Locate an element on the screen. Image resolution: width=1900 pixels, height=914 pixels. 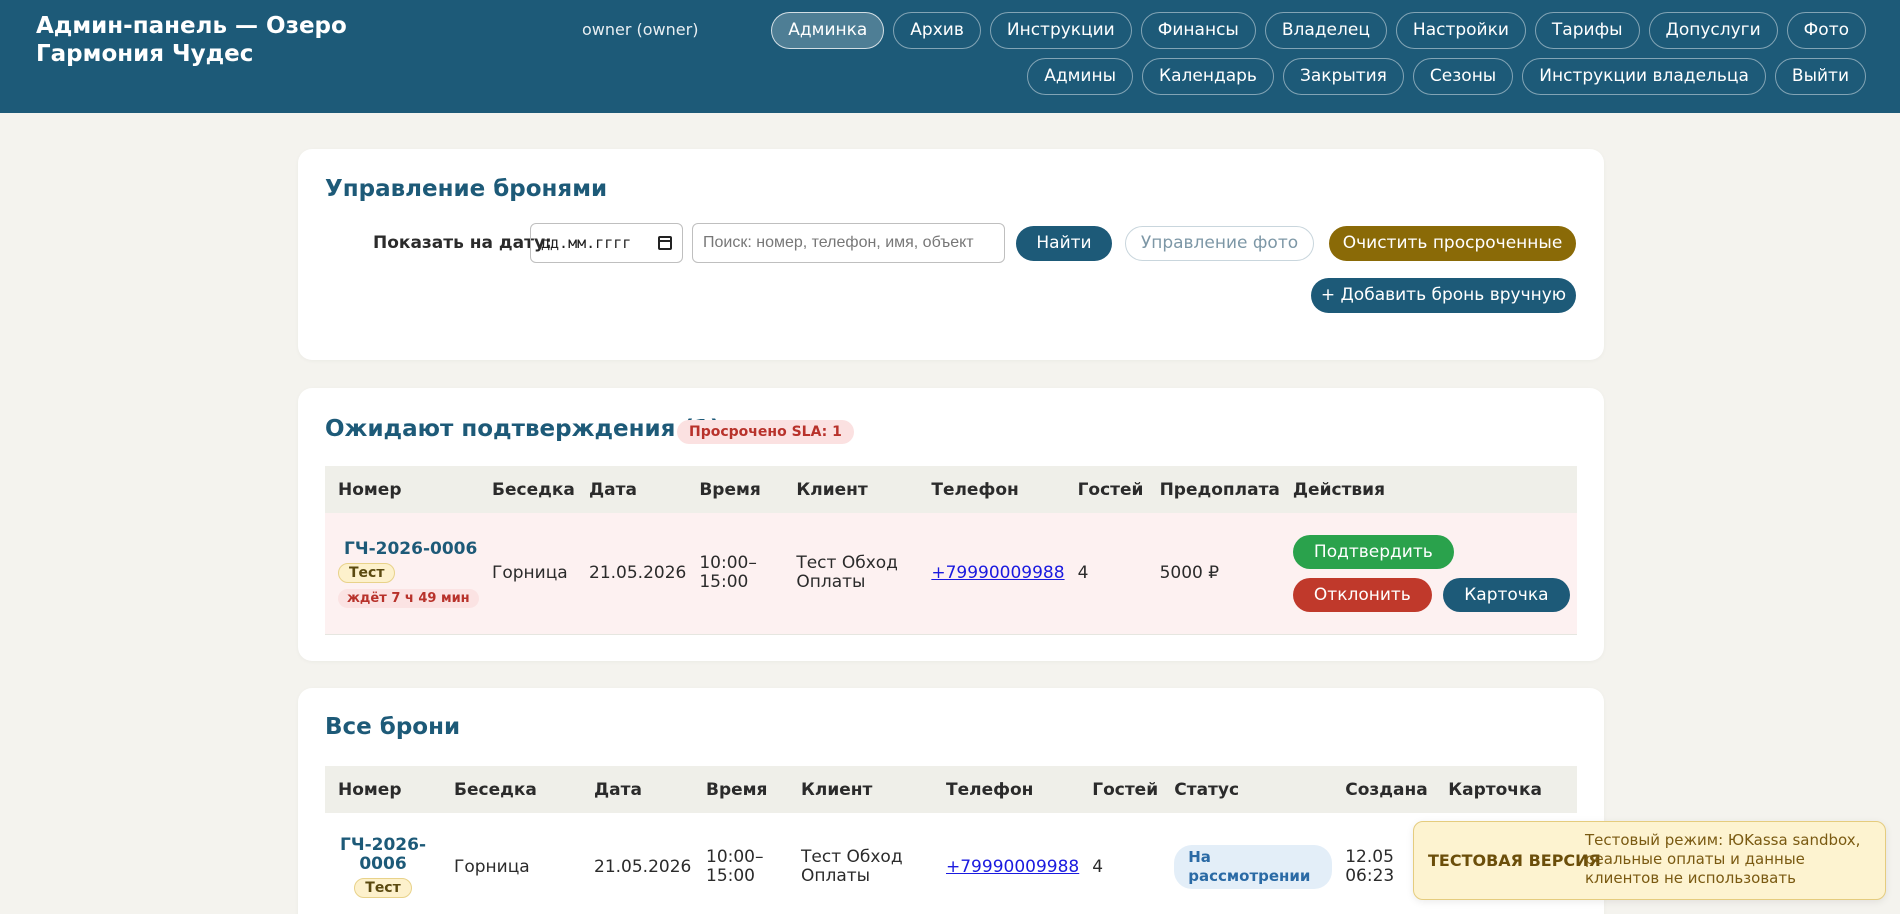
sla-overdue-badge: Просрочено SLA: 1 is located at coordinates (765, 432).